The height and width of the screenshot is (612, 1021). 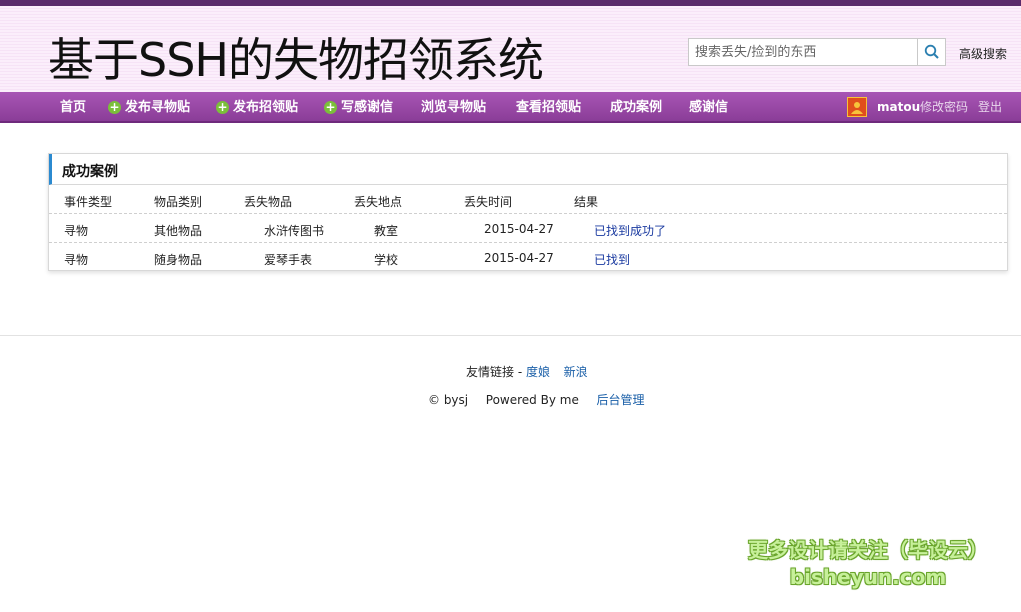 I want to click on admin-link: 后台管理, so click(x=621, y=400).